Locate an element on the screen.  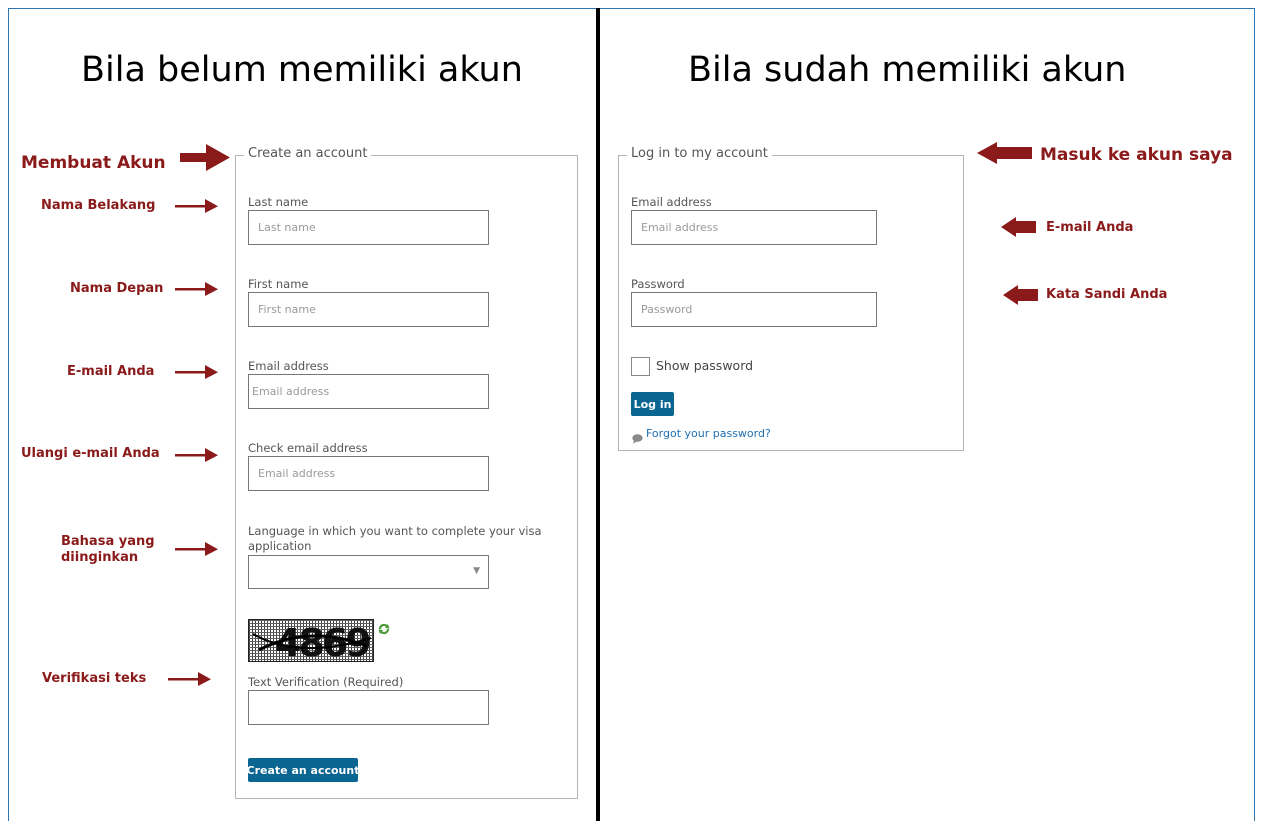
create-account-button: Create an account is located at coordinates (303, 770).